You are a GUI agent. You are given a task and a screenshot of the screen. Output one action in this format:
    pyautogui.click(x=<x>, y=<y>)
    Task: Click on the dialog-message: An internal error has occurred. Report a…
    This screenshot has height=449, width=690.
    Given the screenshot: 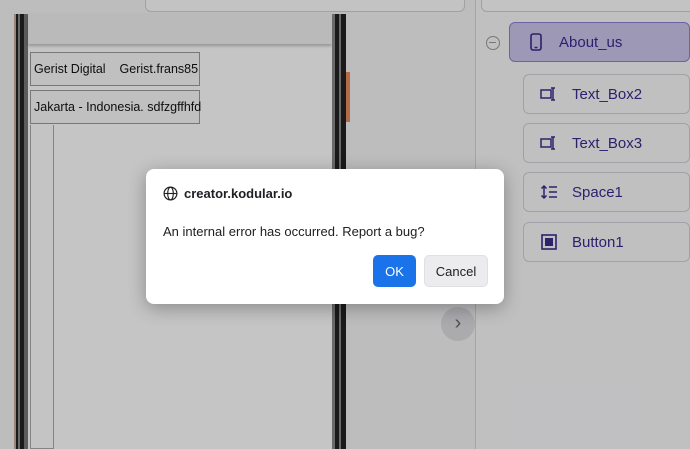 What is the action you would take?
    pyautogui.click(x=294, y=231)
    